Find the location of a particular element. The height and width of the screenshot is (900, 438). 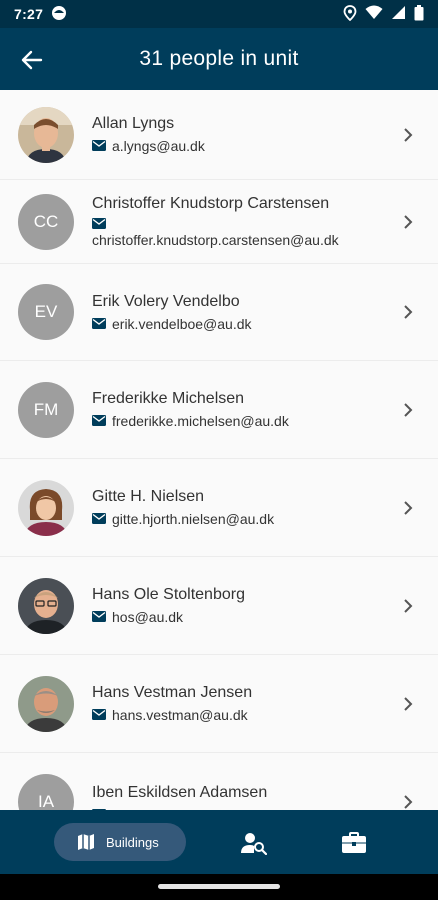

nav-work-button is located at coordinates (354, 843).